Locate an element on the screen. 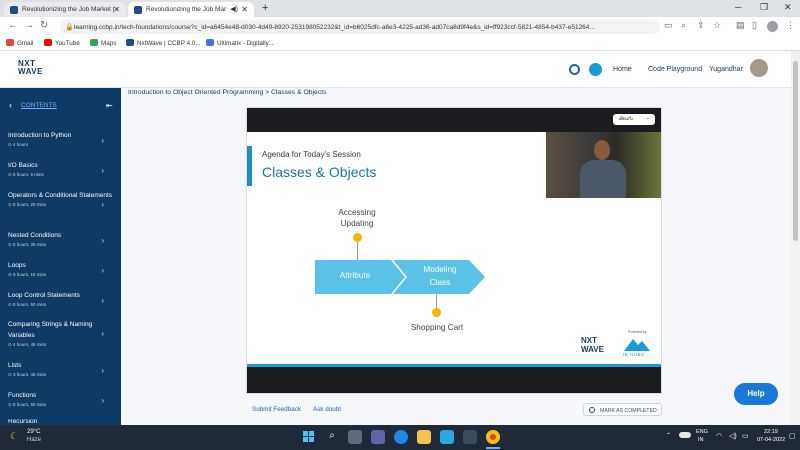 The height and width of the screenshot is (450, 800). volume-icon: ◁) is located at coordinates (733, 436).